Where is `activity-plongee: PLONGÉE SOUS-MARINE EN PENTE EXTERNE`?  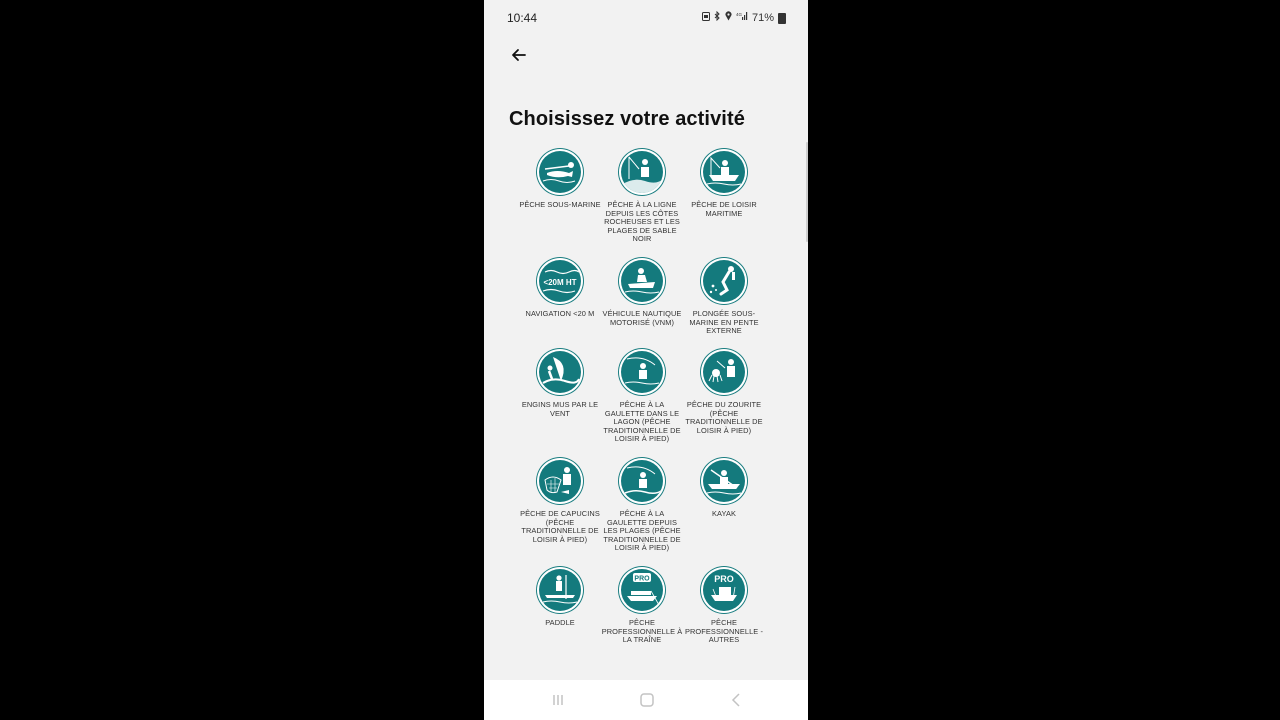
activity-plongee: PLONGÉE SOUS-MARINE EN PENTE EXTERNE is located at coordinates (724, 296).